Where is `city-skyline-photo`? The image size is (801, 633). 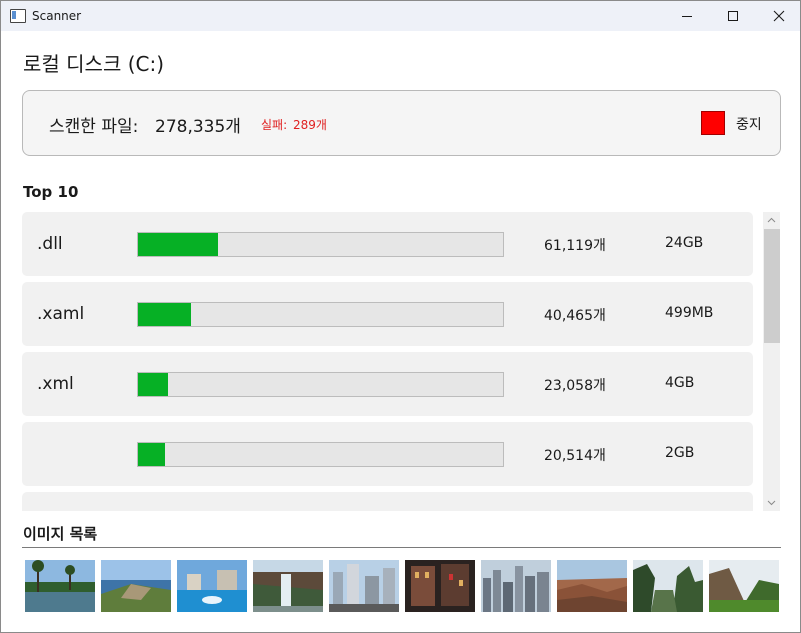
city-skyline-photo is located at coordinates (592, 586).